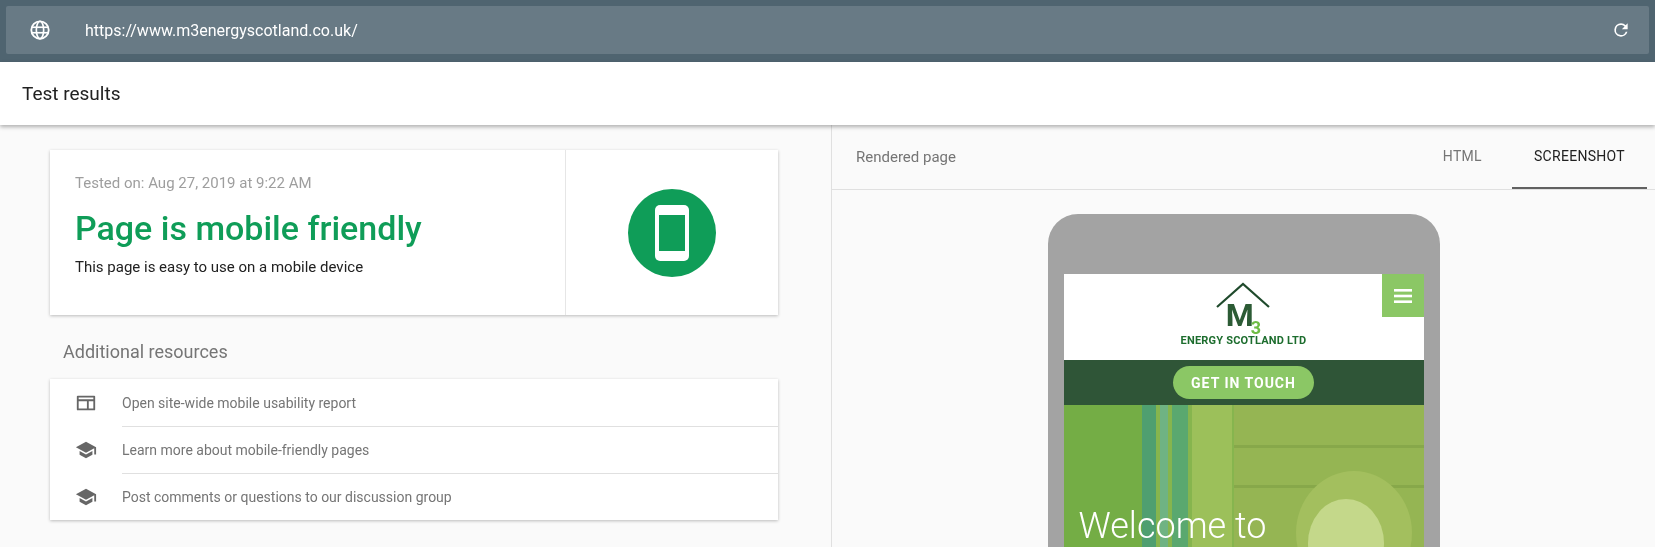 This screenshot has width=1655, height=547. Describe the element at coordinates (414, 402) in the screenshot. I see `resource-link: Open site-wide mobile usability report` at that location.